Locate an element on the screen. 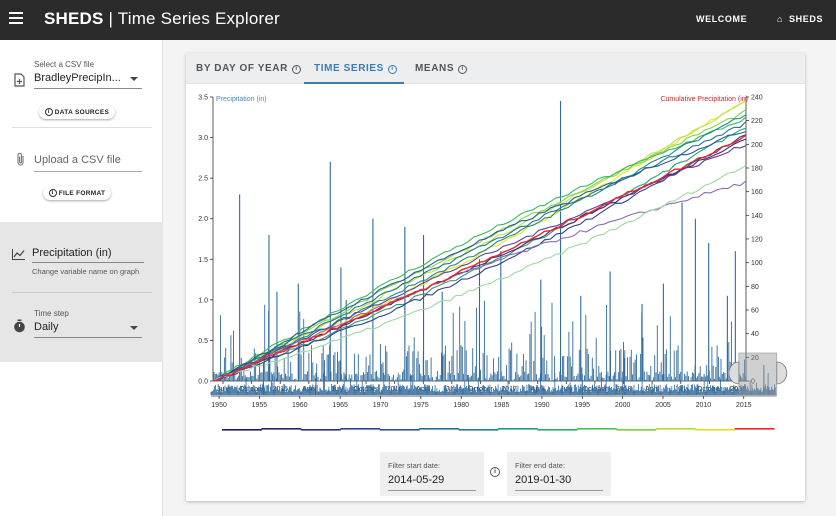 The image size is (836, 516). brush-handle-right is located at coordinates (782, 373).